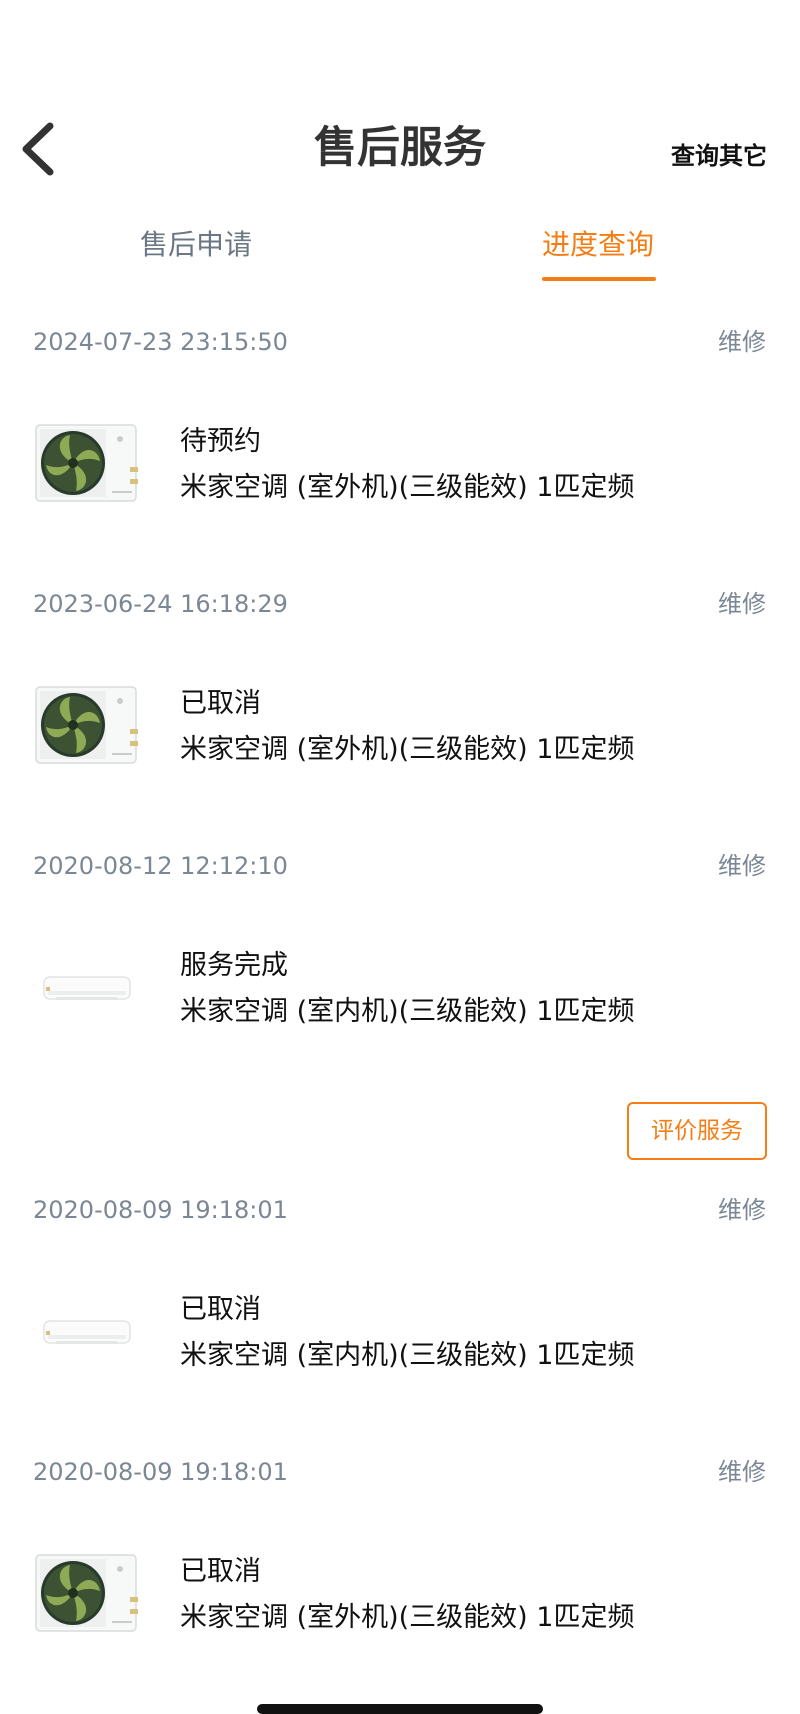 The width and height of the screenshot is (800, 1714). What do you see at coordinates (220, 441) in the screenshot?
I see `order-status: 待预约` at bounding box center [220, 441].